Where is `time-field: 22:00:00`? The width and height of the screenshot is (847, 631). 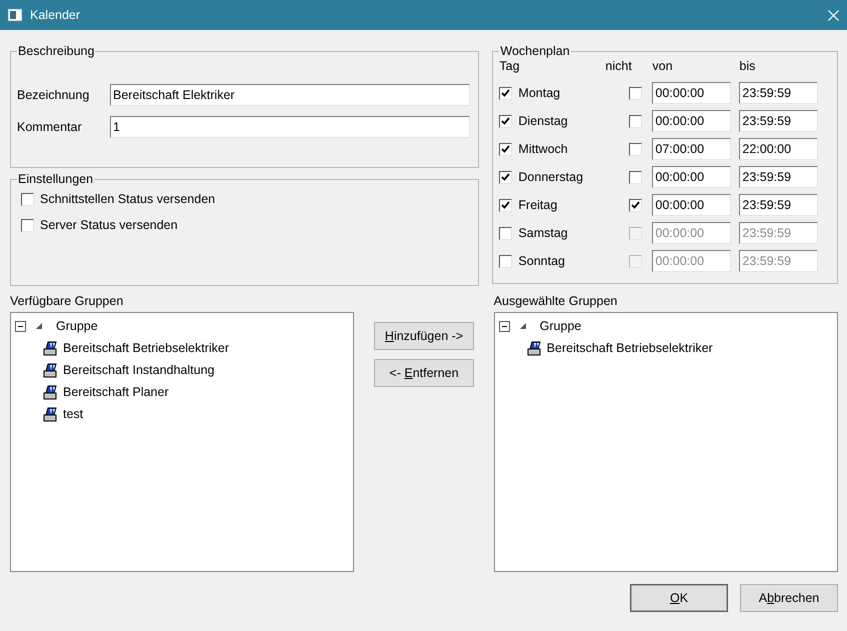 time-field: 22:00:00 is located at coordinates (778, 149).